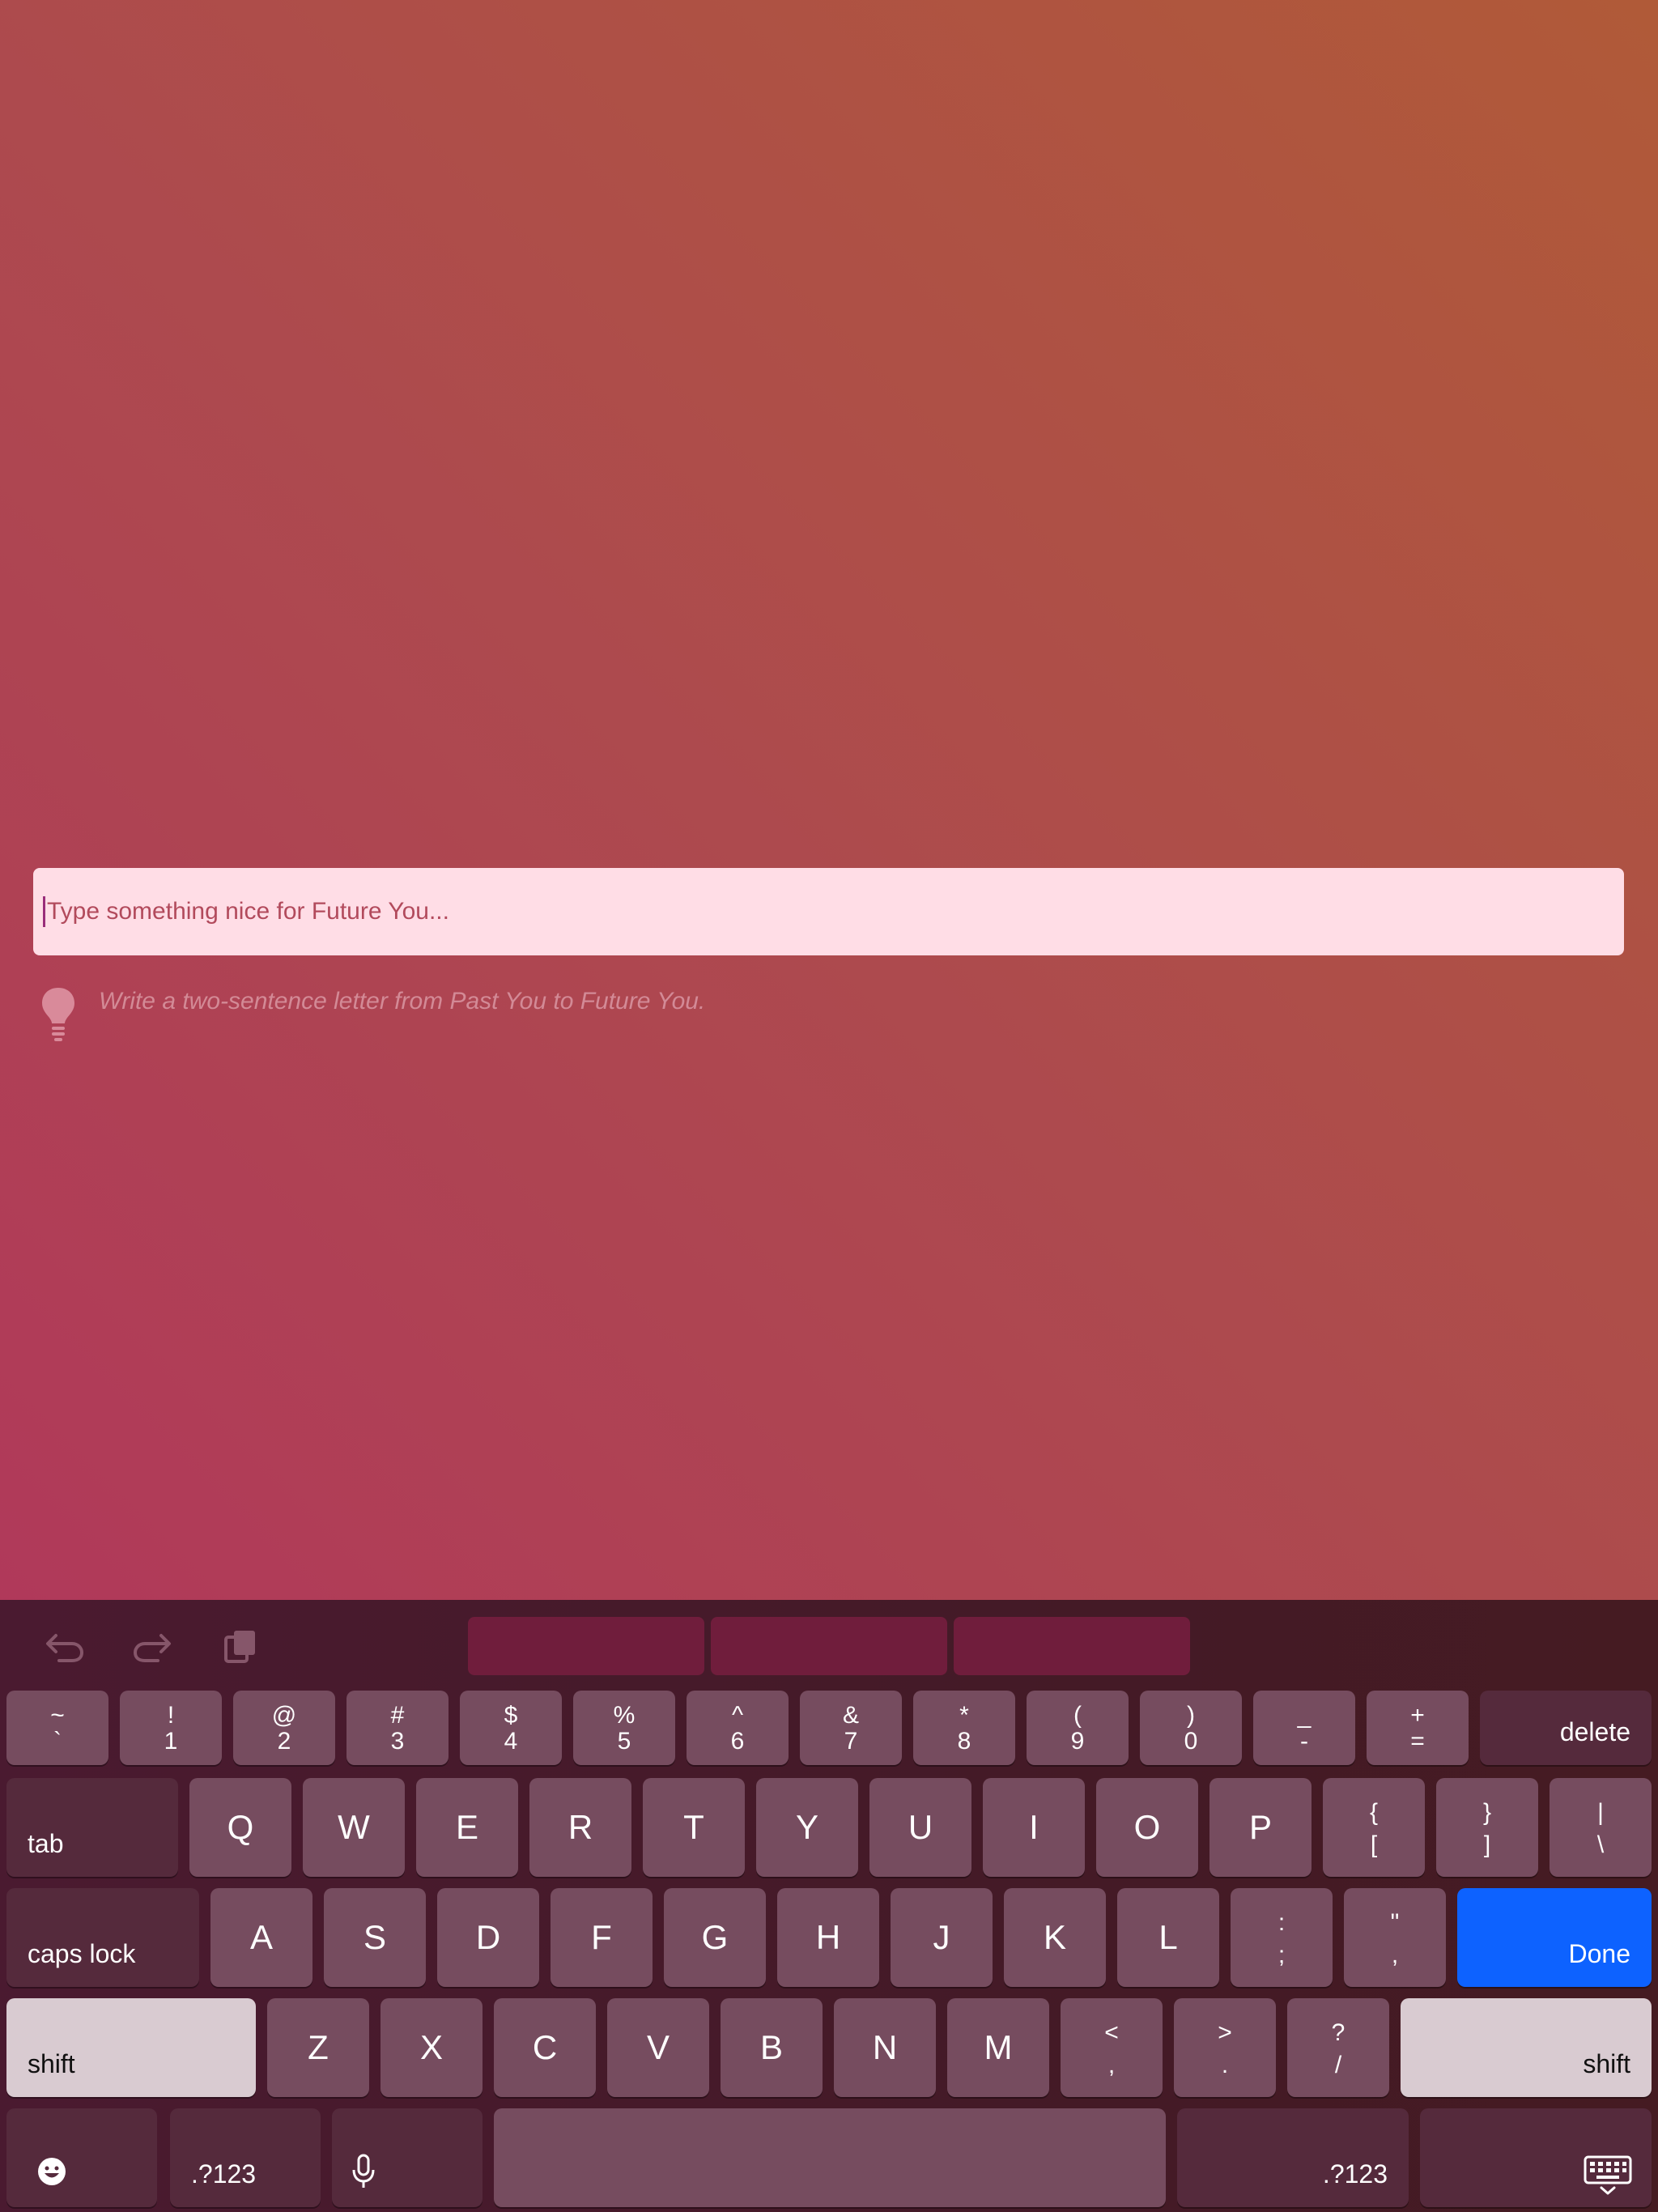  What do you see at coordinates (171, 1728) in the screenshot?
I see `key-1: ! 1` at bounding box center [171, 1728].